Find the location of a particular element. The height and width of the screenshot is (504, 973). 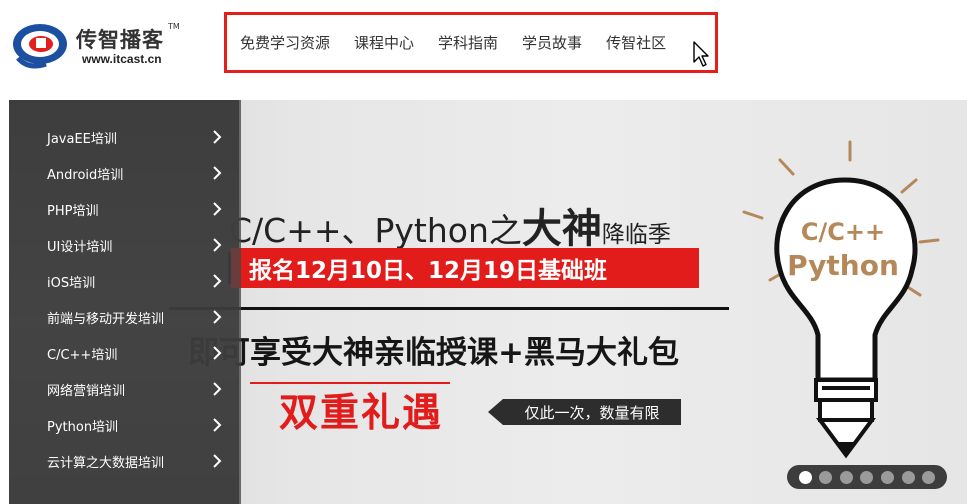

carousel-indicators is located at coordinates (867, 477).